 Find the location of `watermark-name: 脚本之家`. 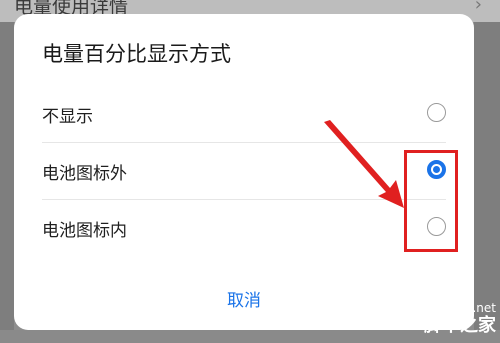

watermark-name: 脚本之家 is located at coordinates (460, 326).